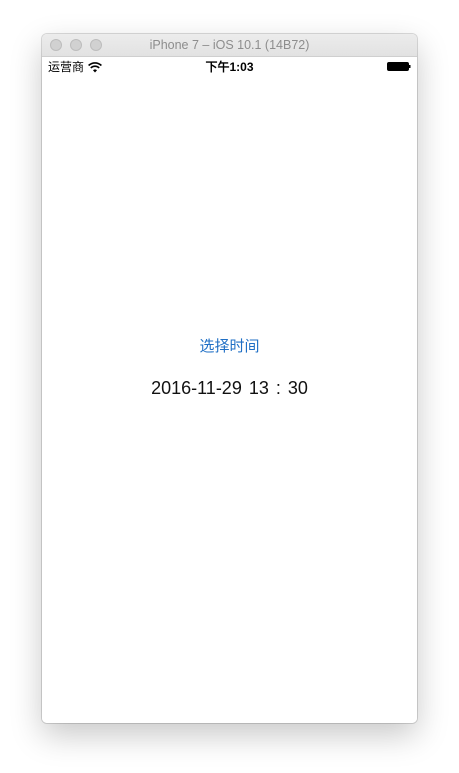 The width and height of the screenshot is (459, 773). I want to click on window-titlebar: iPhone 7 – iOS 10.1 (14B72), so click(229, 45).